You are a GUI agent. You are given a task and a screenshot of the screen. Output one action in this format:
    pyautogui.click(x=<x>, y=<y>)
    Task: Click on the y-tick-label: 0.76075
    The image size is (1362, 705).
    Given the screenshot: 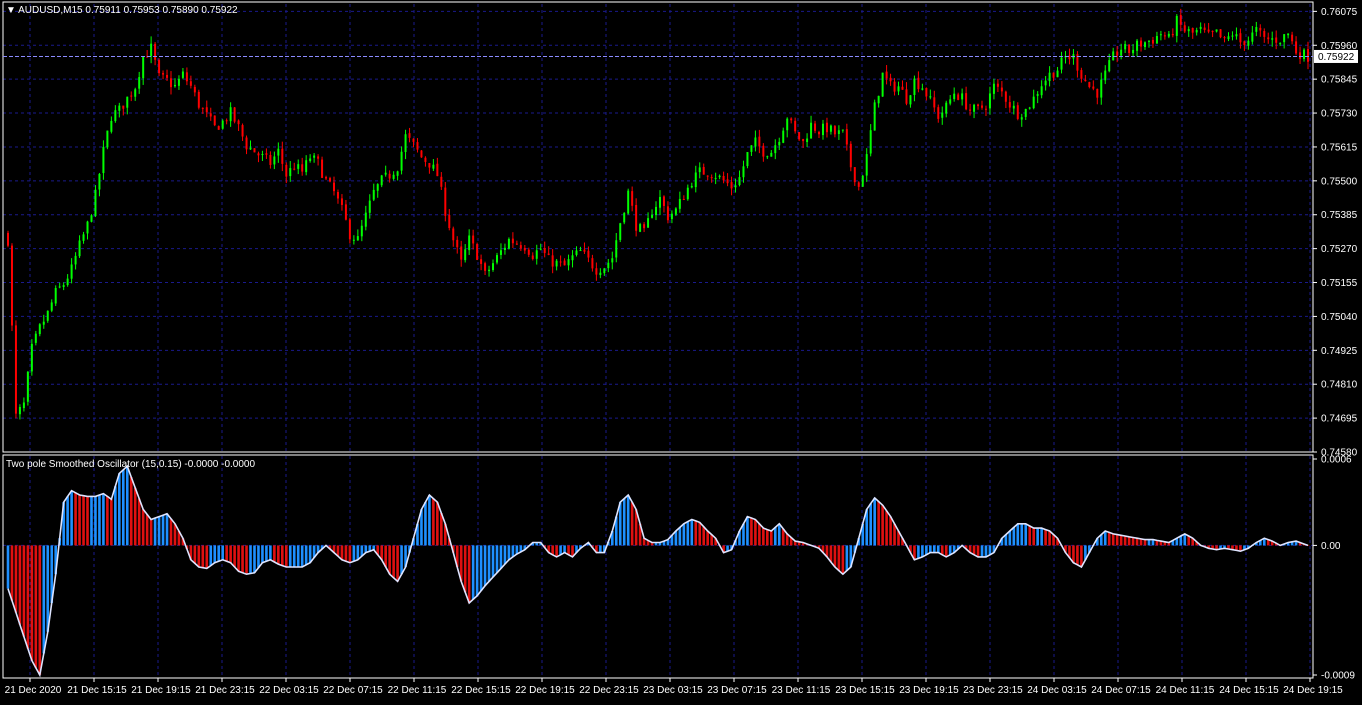 What is the action you would take?
    pyautogui.click(x=1339, y=12)
    